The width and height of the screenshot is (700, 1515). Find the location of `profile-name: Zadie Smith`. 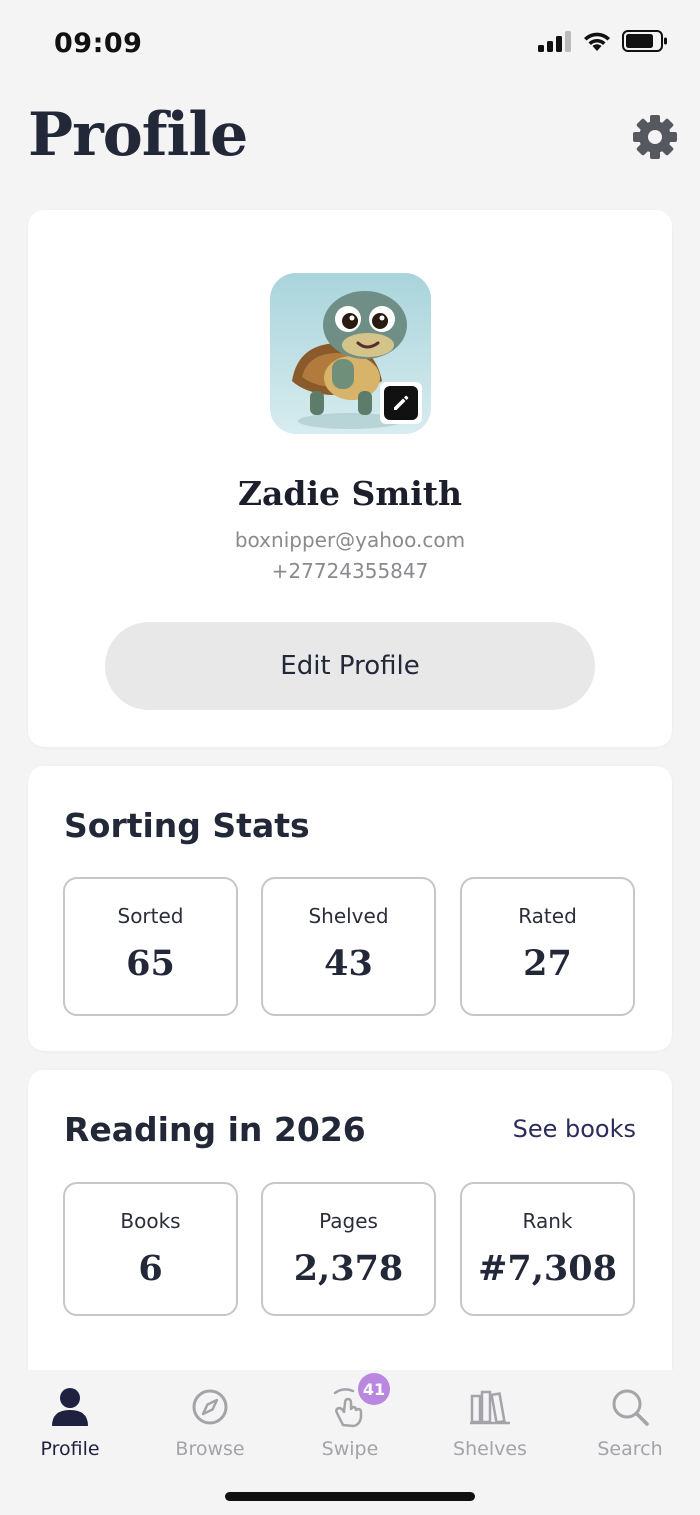

profile-name: Zadie Smith is located at coordinates (350, 493).